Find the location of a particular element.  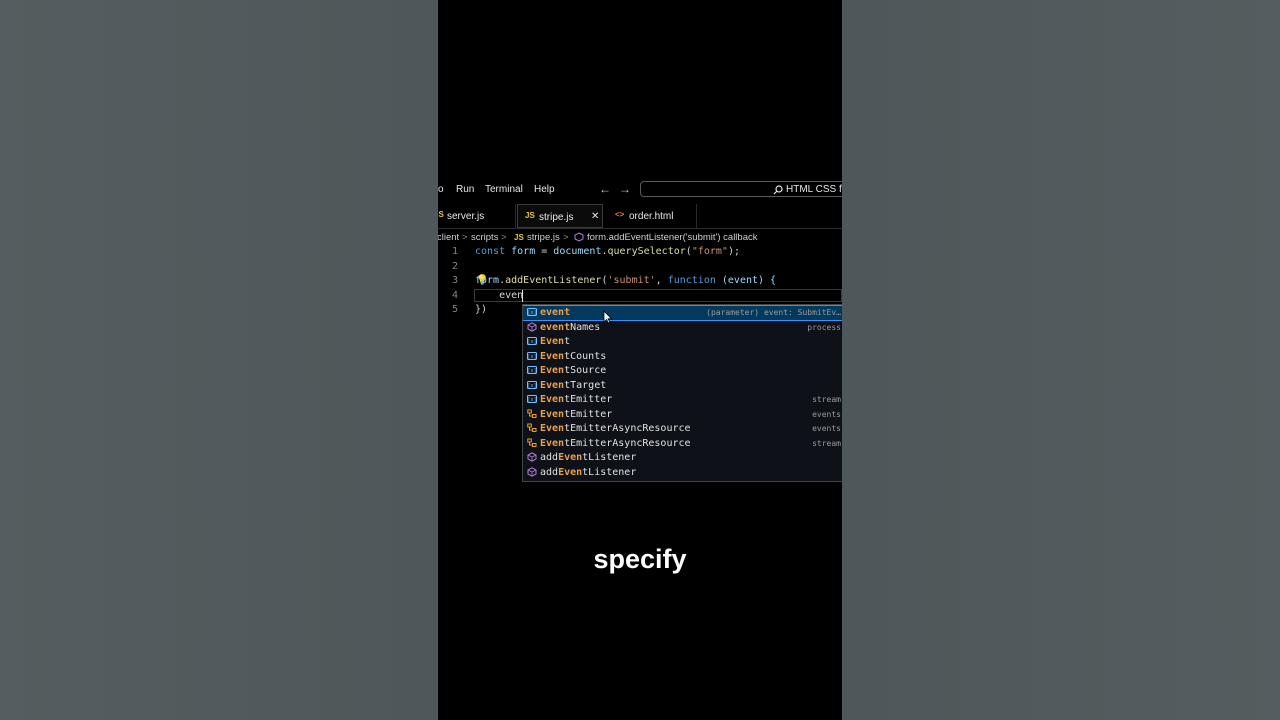

tab-server-js: JS server.js is located at coordinates (477, 216).